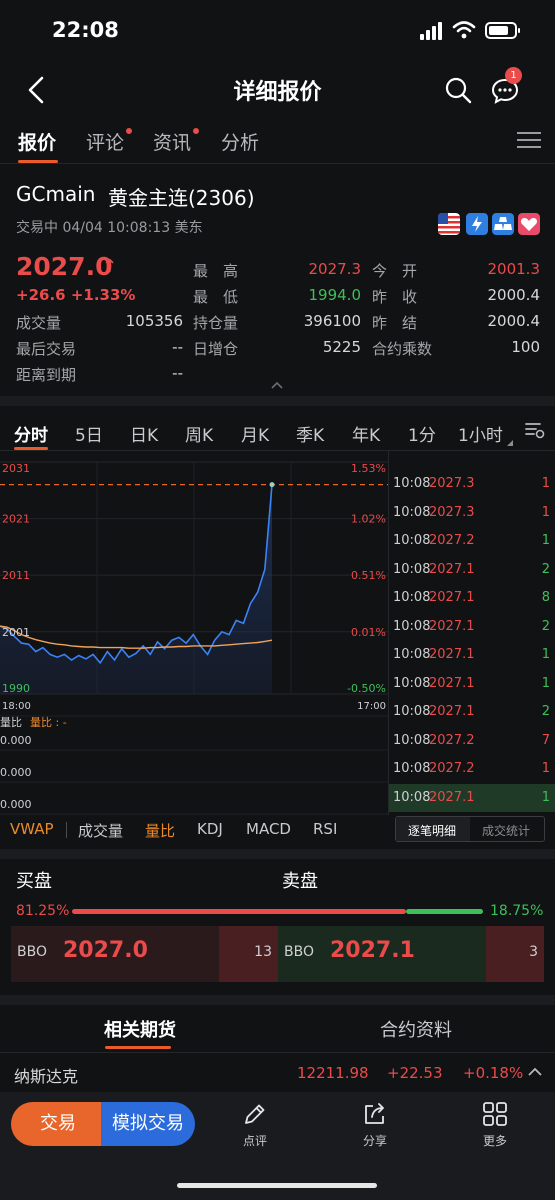  I want to click on volume-value: 105356, so click(154, 321).